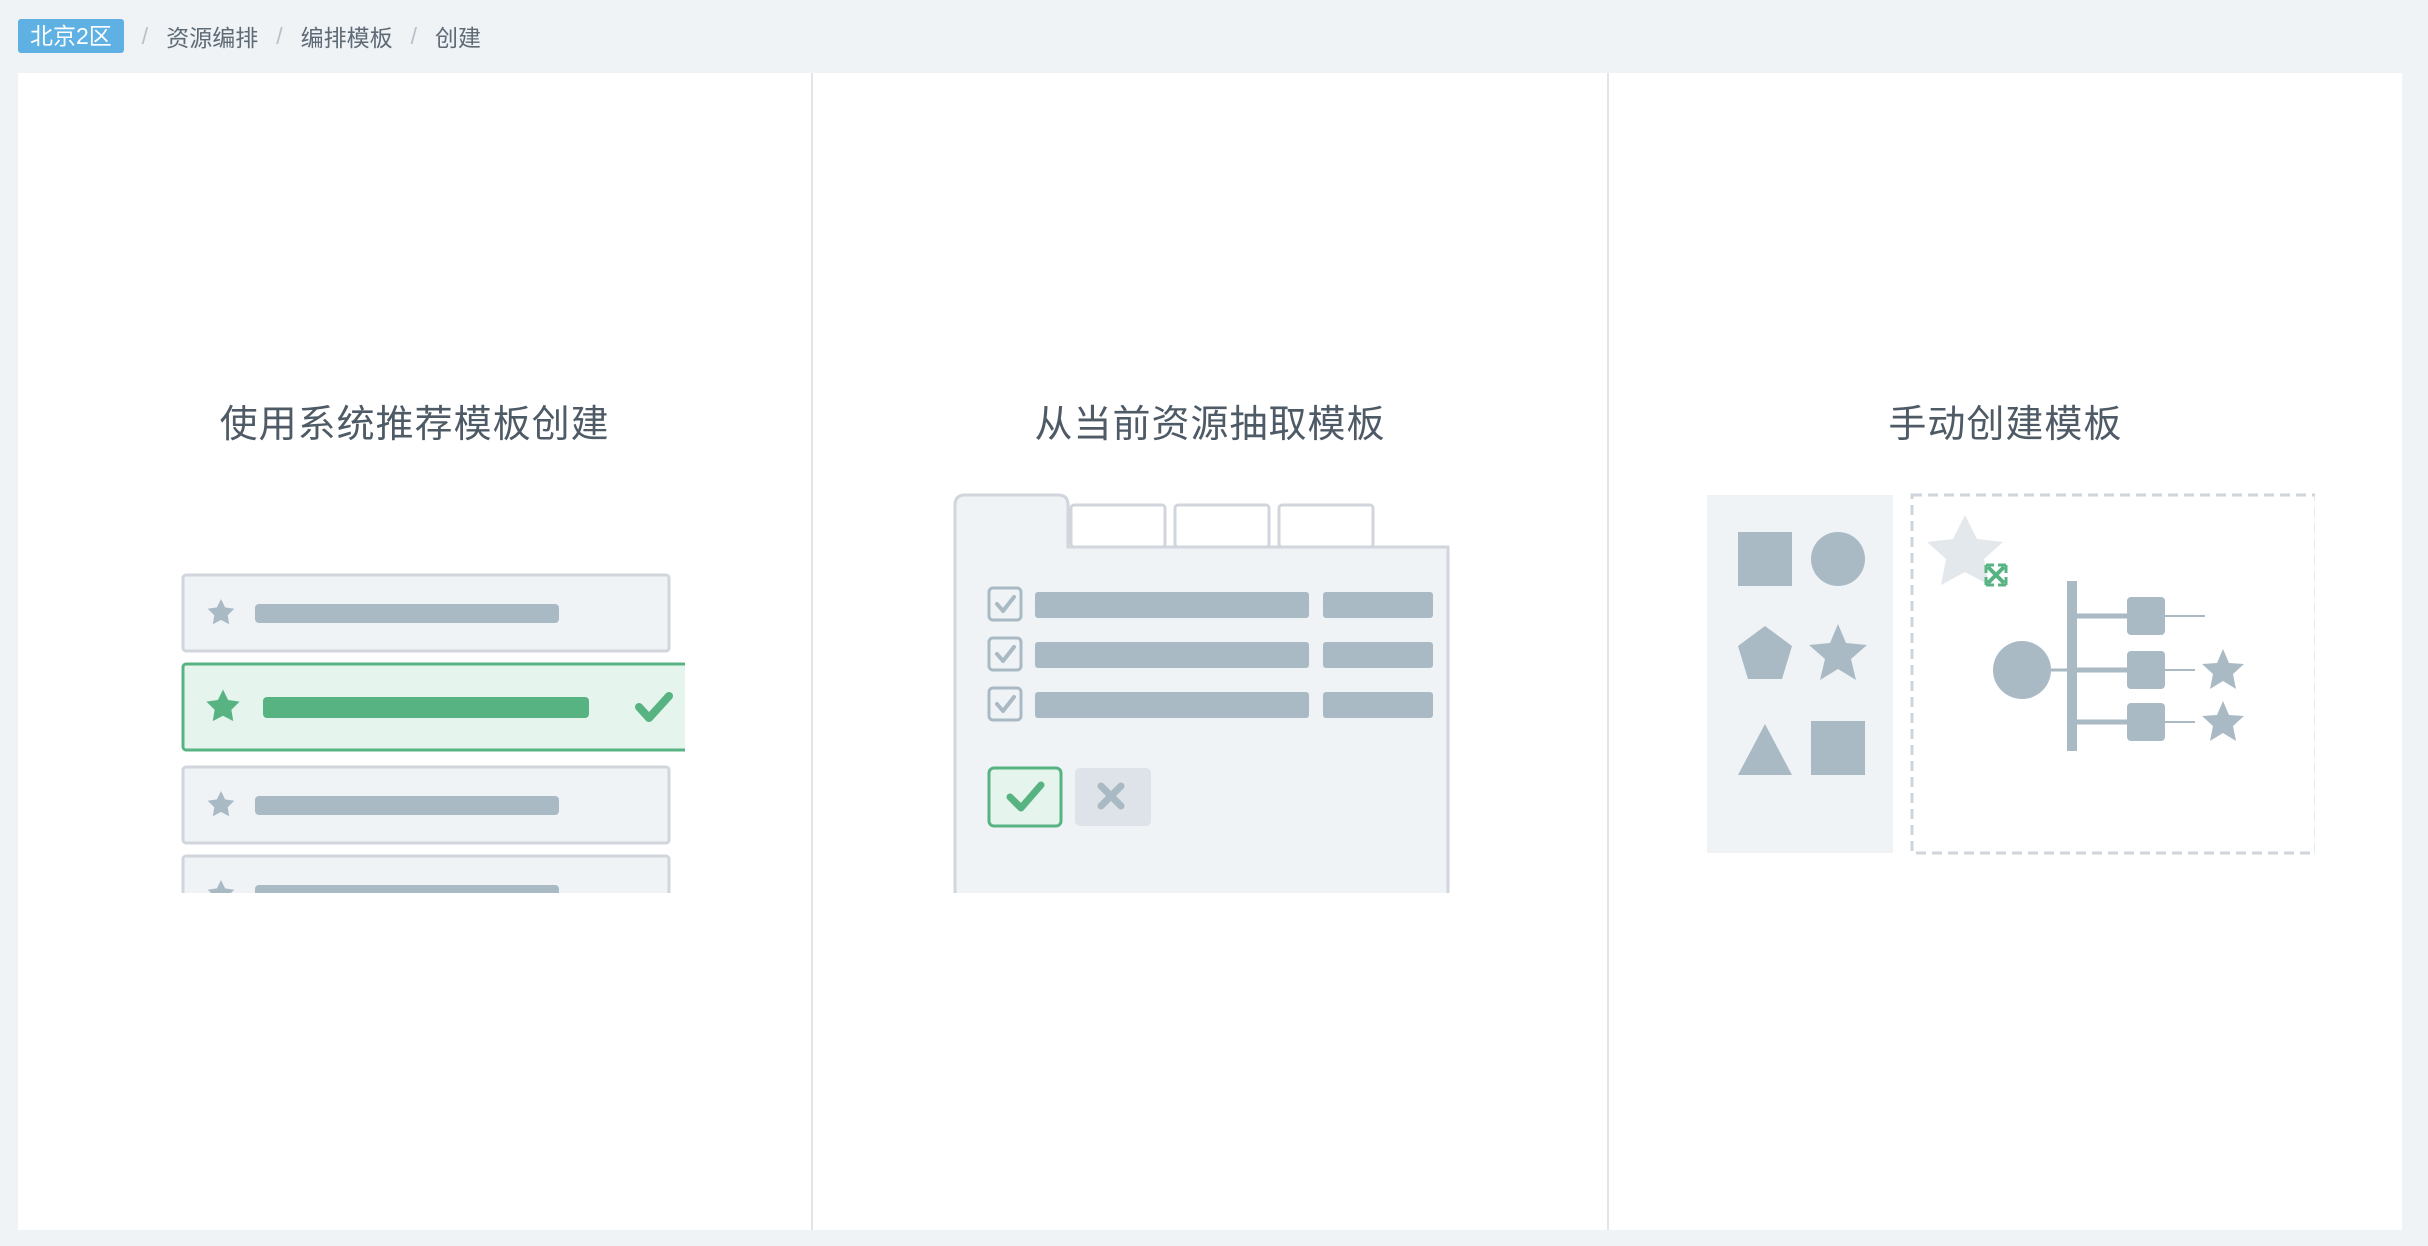 The width and height of the screenshot is (2428, 1246). What do you see at coordinates (414, 425) in the screenshot?
I see `option-title-recommended: 使用系统推荐模板创建` at bounding box center [414, 425].